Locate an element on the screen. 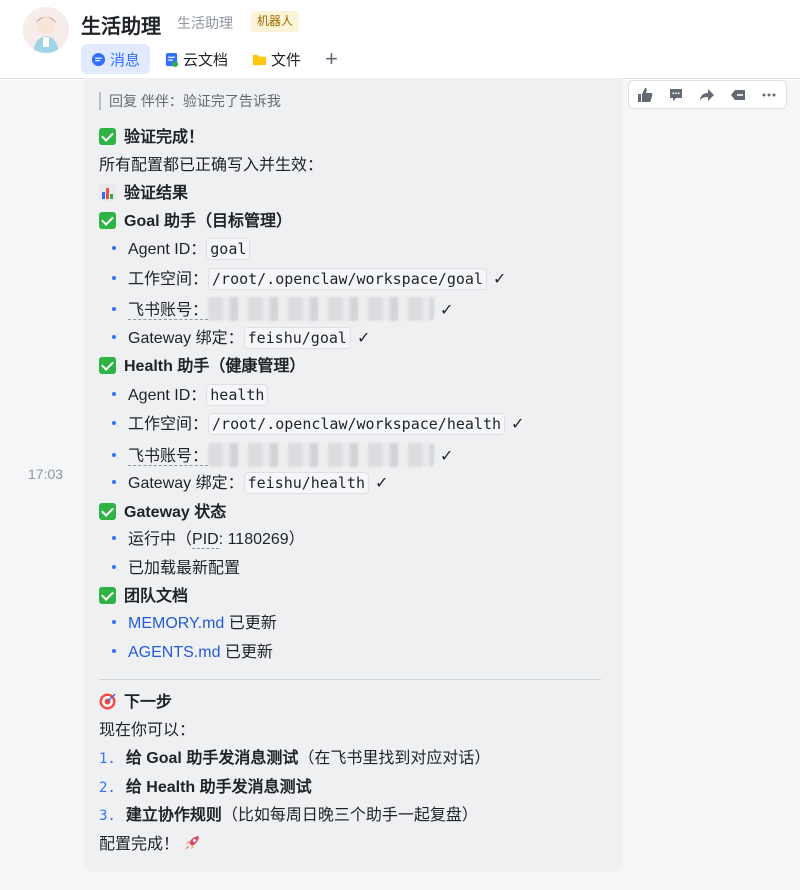 The image size is (800, 890). memory-doc-item: MEMORY.md 已更新 is located at coordinates (188, 624).